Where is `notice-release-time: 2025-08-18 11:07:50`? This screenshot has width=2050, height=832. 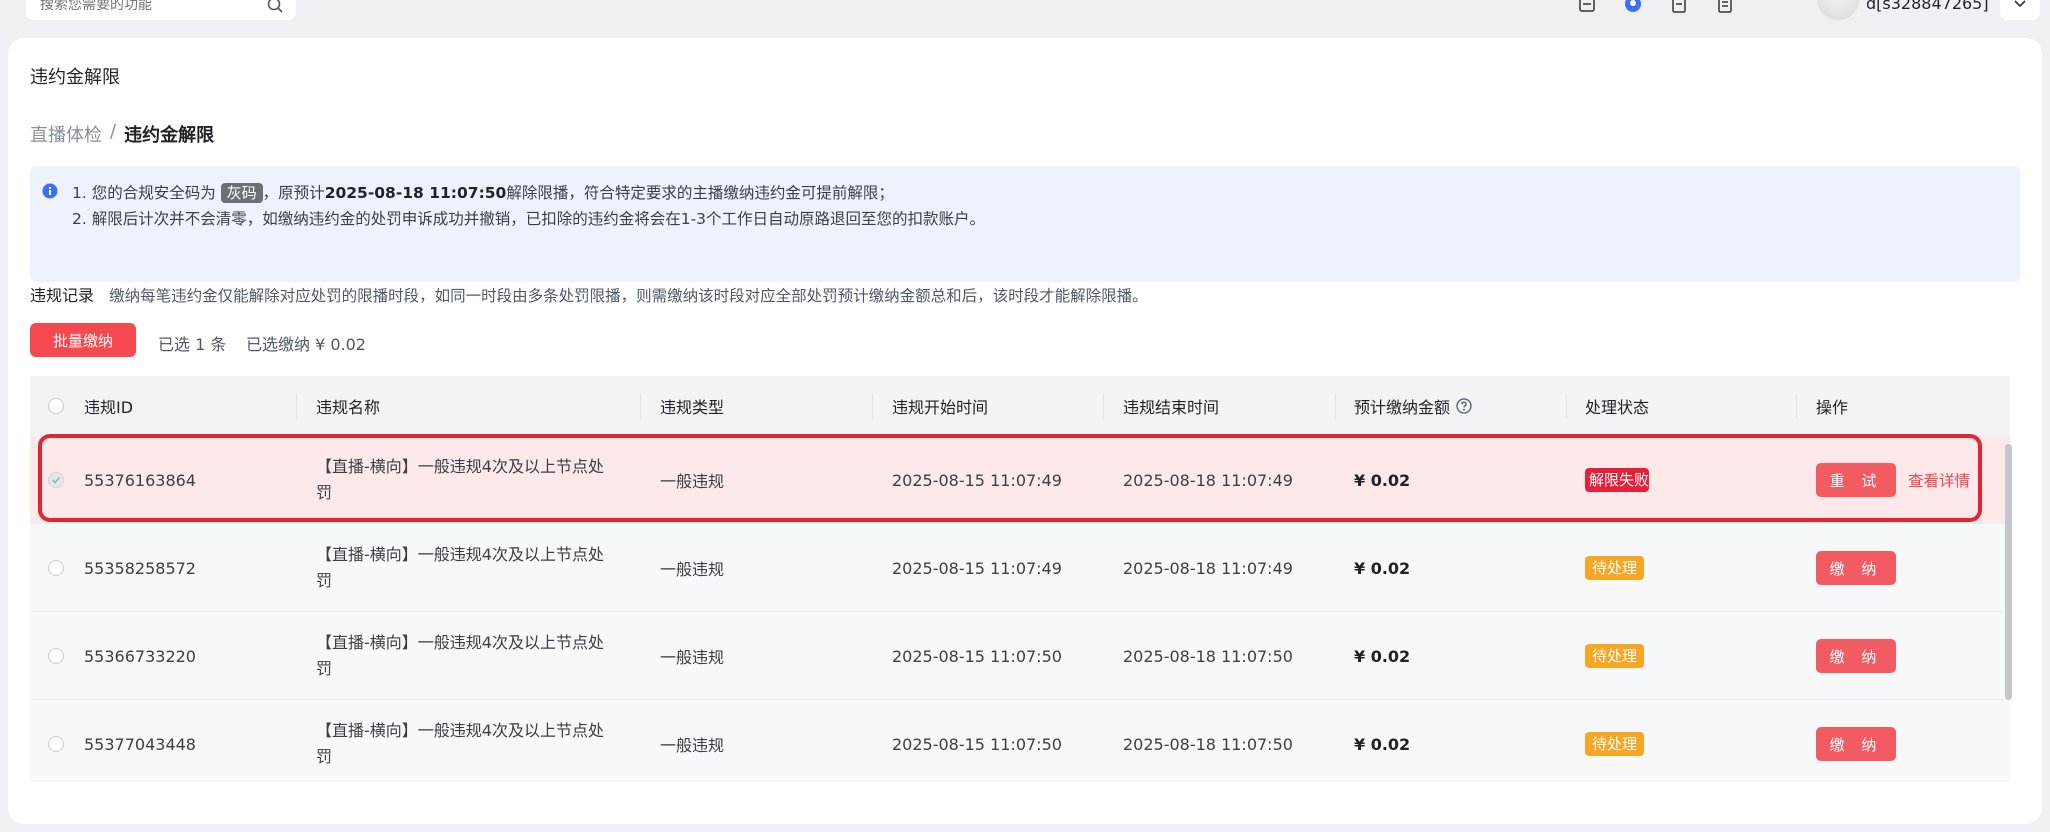 notice-release-time: 2025-08-18 11:07:50 is located at coordinates (415, 193).